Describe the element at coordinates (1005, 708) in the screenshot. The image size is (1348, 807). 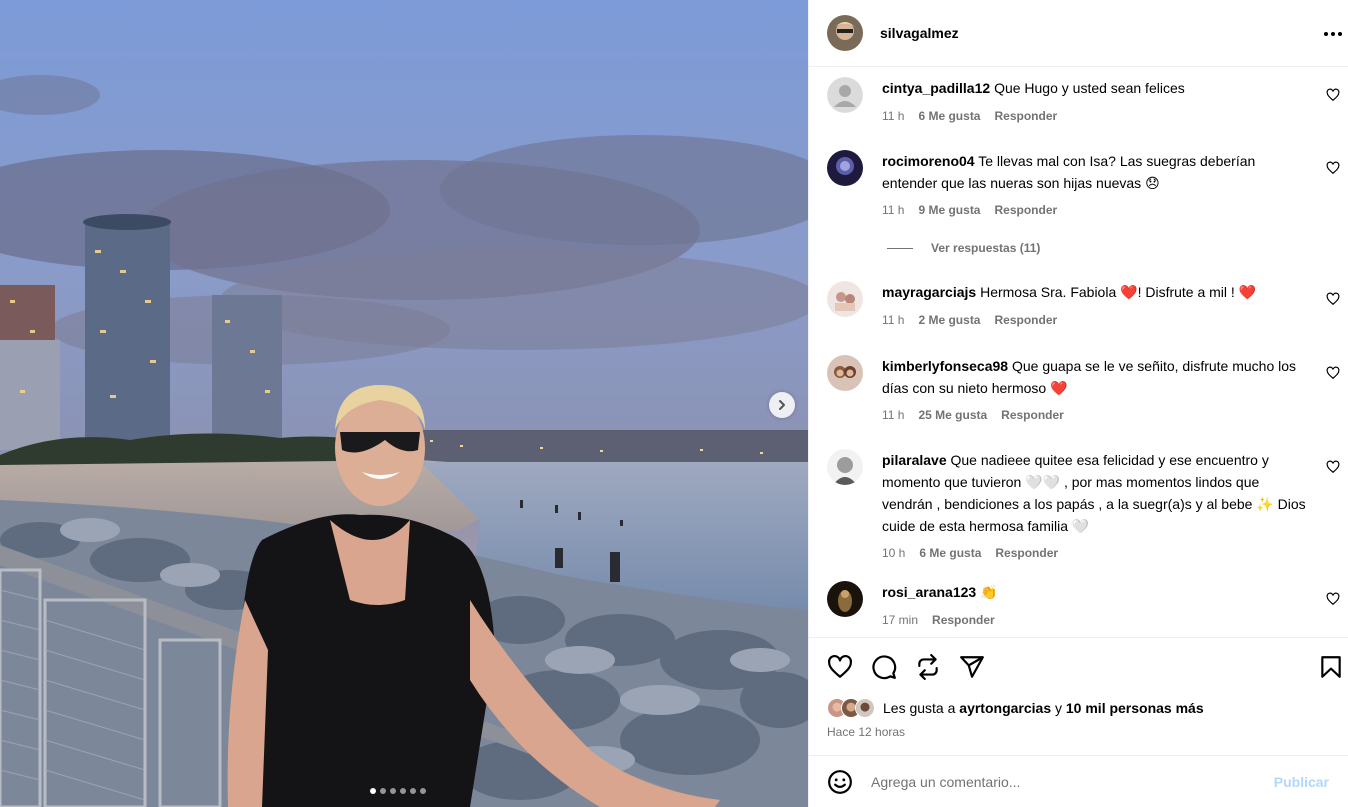
I see `likes-user: ayrtongarcias` at that location.